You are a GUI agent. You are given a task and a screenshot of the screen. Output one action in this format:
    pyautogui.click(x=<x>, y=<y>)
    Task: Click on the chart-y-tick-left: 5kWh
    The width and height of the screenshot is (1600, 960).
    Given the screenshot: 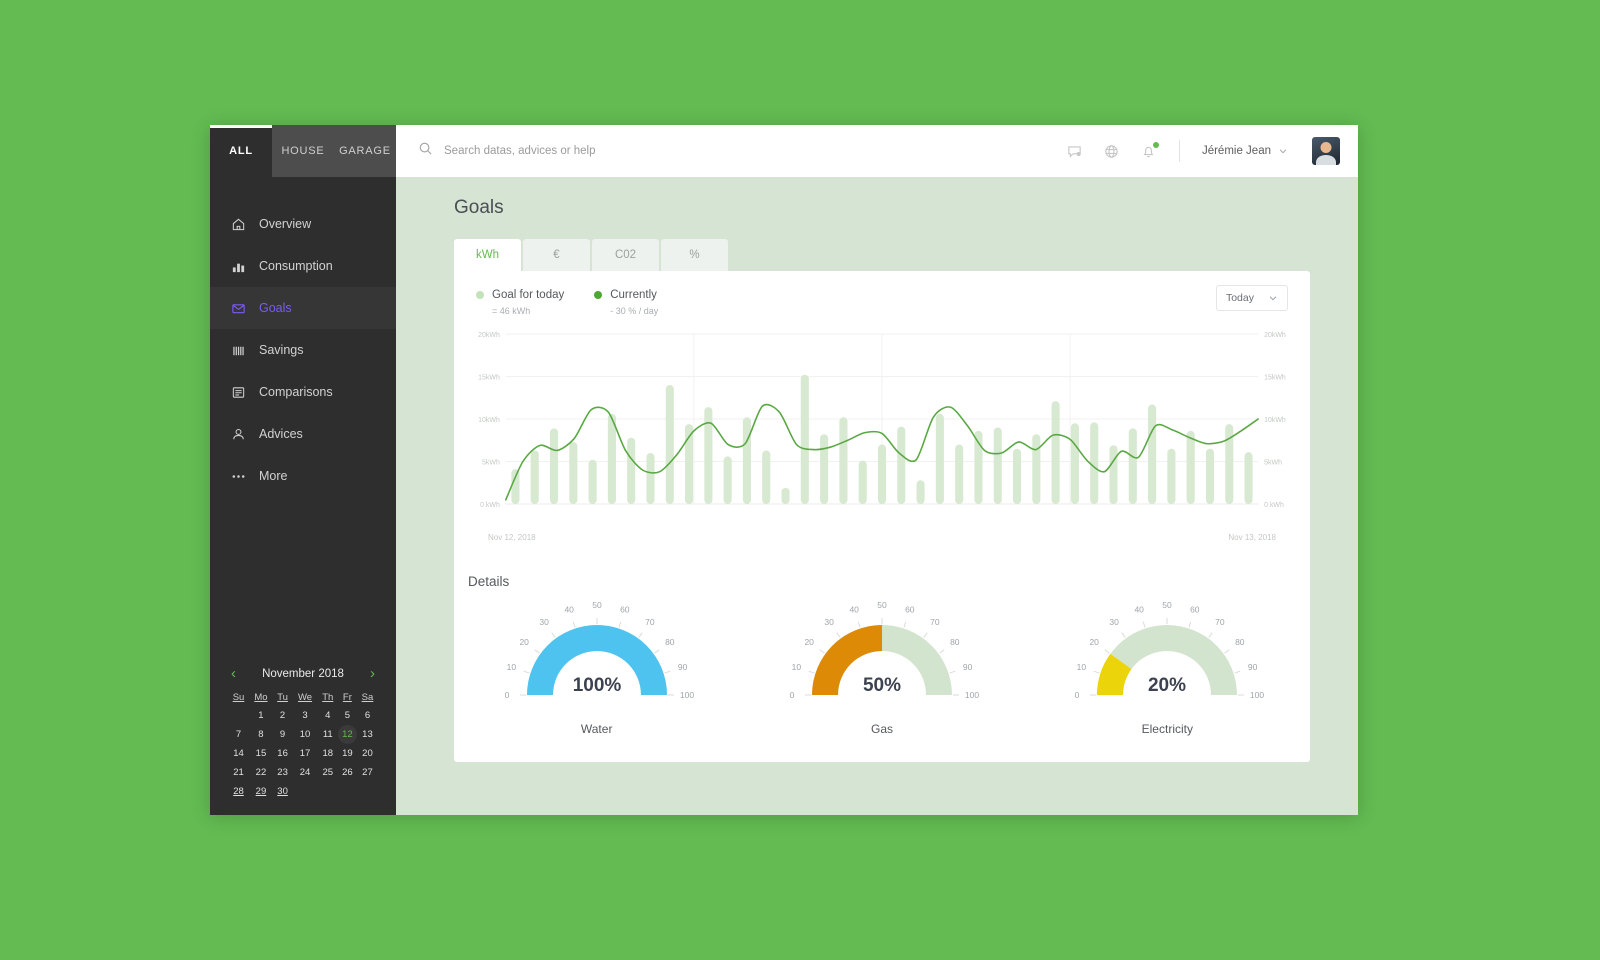 What is the action you would take?
    pyautogui.click(x=491, y=462)
    